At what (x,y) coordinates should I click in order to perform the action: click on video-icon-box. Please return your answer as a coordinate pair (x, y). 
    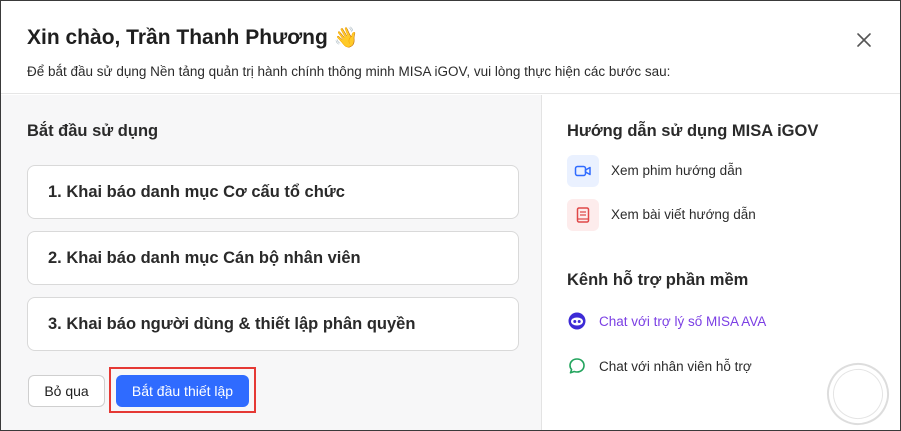
    Looking at the image, I should click on (583, 171).